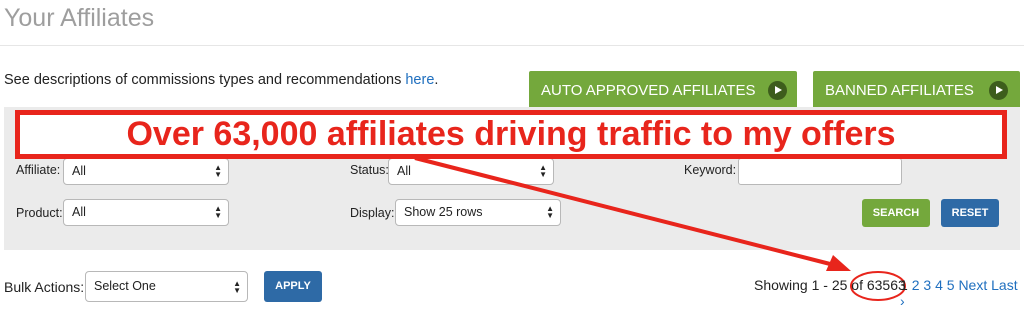  Describe the element at coordinates (810, 285) in the screenshot. I see `showing-text: Showing 1 - 25 of` at that location.